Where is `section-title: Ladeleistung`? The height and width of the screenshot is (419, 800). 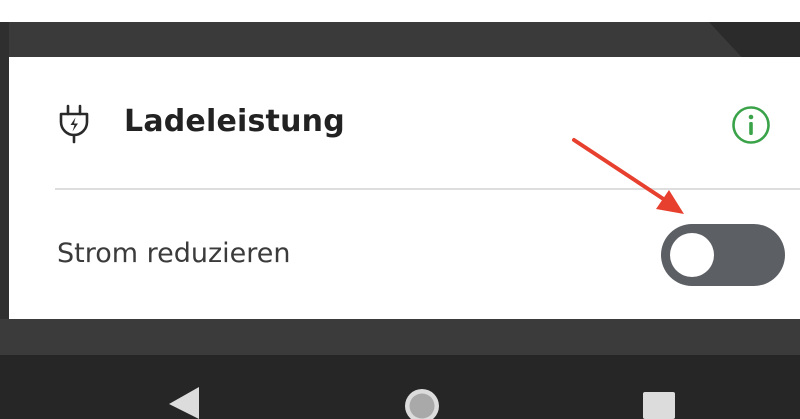 section-title: Ladeleistung is located at coordinates (234, 121).